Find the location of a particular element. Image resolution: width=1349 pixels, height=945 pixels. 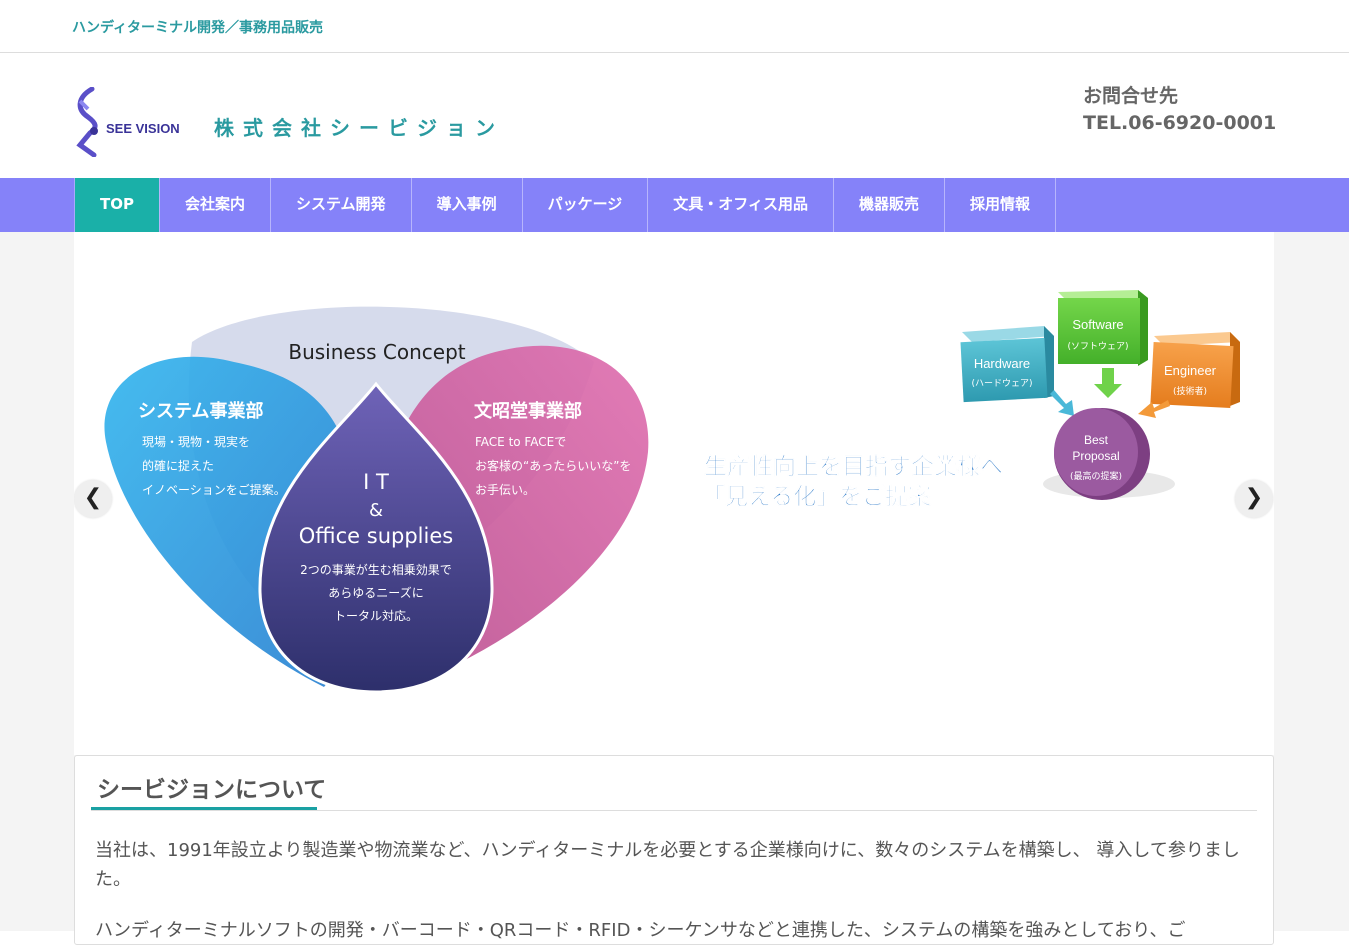

best-proposal-cylinder: Best Proposal (最高の提案) is located at coordinates (1102, 454).